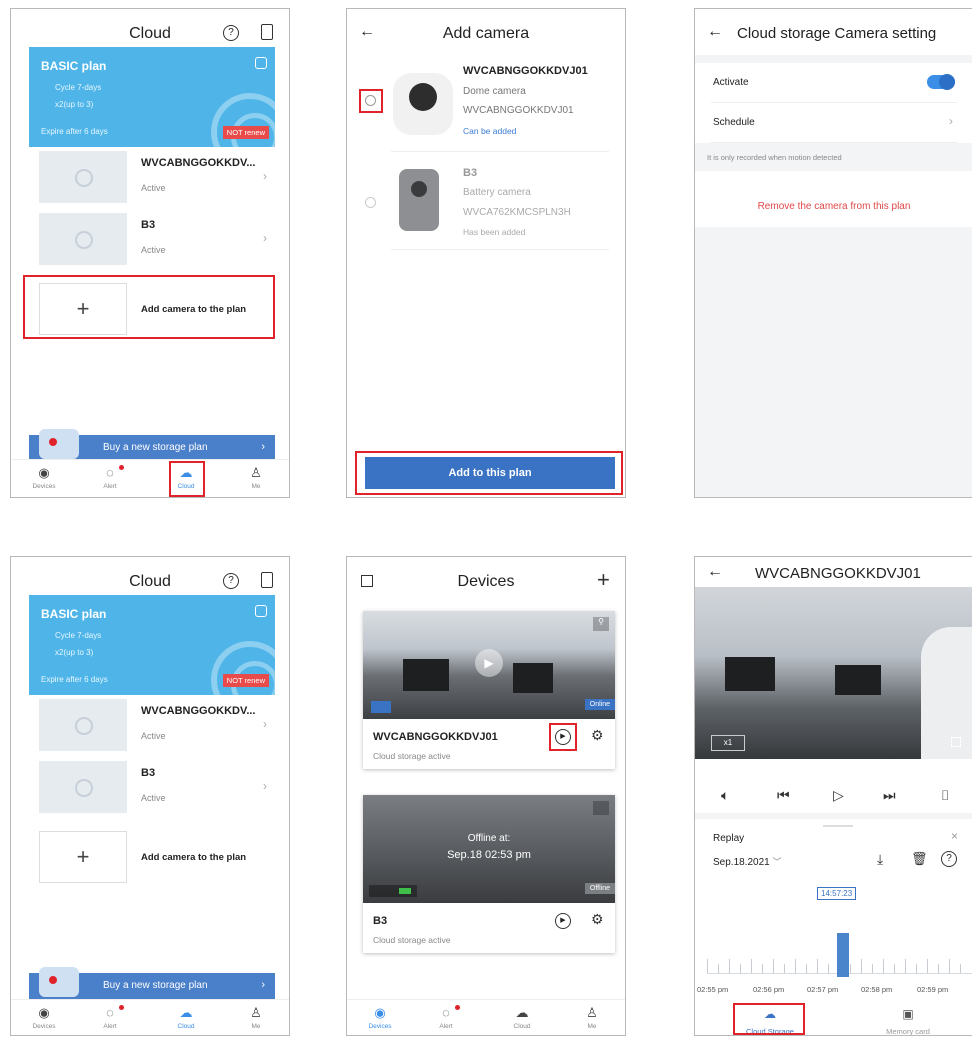  I want to click on tab-label: Me, so click(256, 1026).